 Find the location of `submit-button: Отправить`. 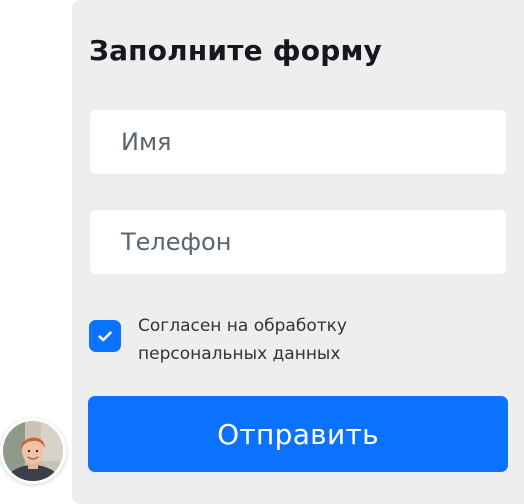

submit-button: Отправить is located at coordinates (298, 434).